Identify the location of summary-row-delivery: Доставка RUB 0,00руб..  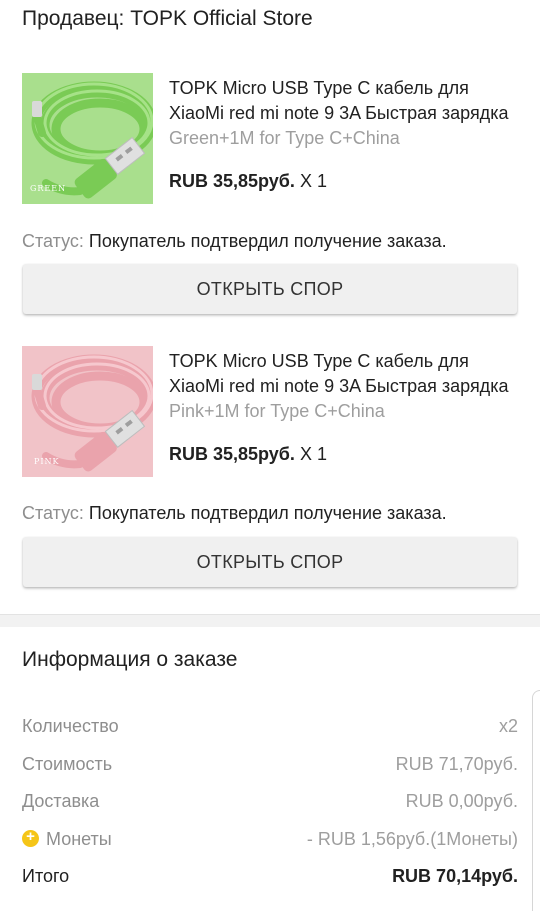
(270, 804).